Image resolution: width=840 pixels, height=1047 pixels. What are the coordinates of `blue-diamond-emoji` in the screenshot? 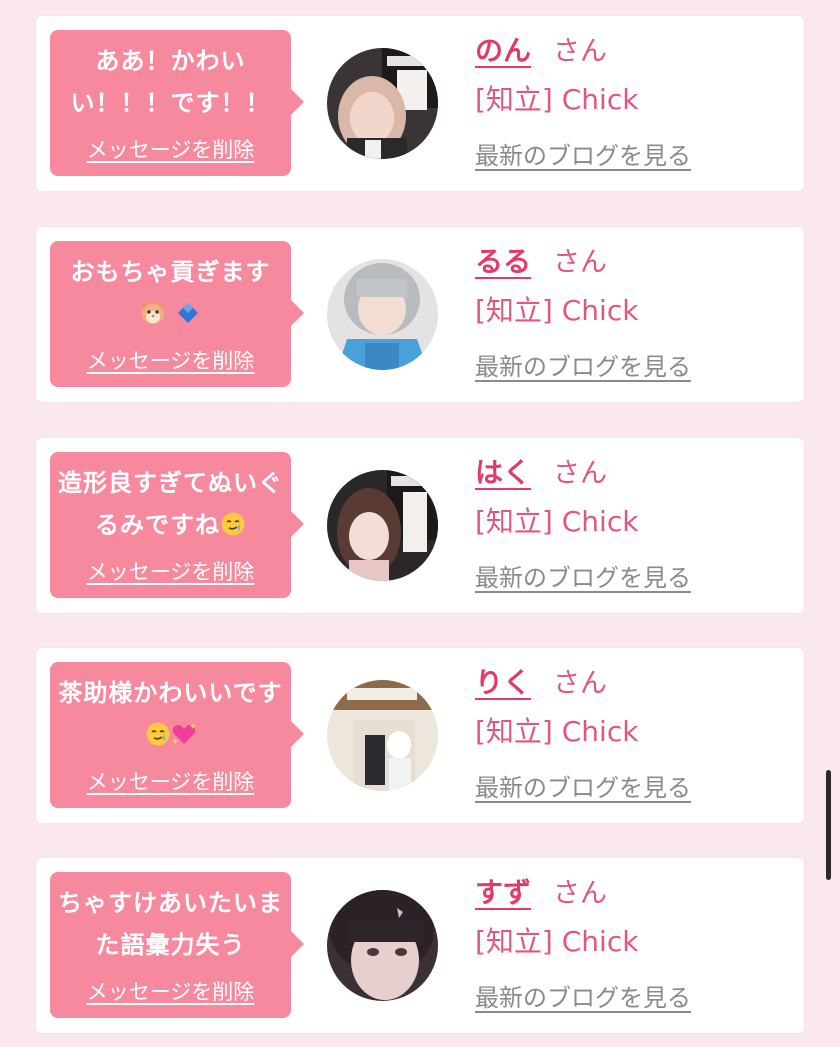 It's located at (188, 313).